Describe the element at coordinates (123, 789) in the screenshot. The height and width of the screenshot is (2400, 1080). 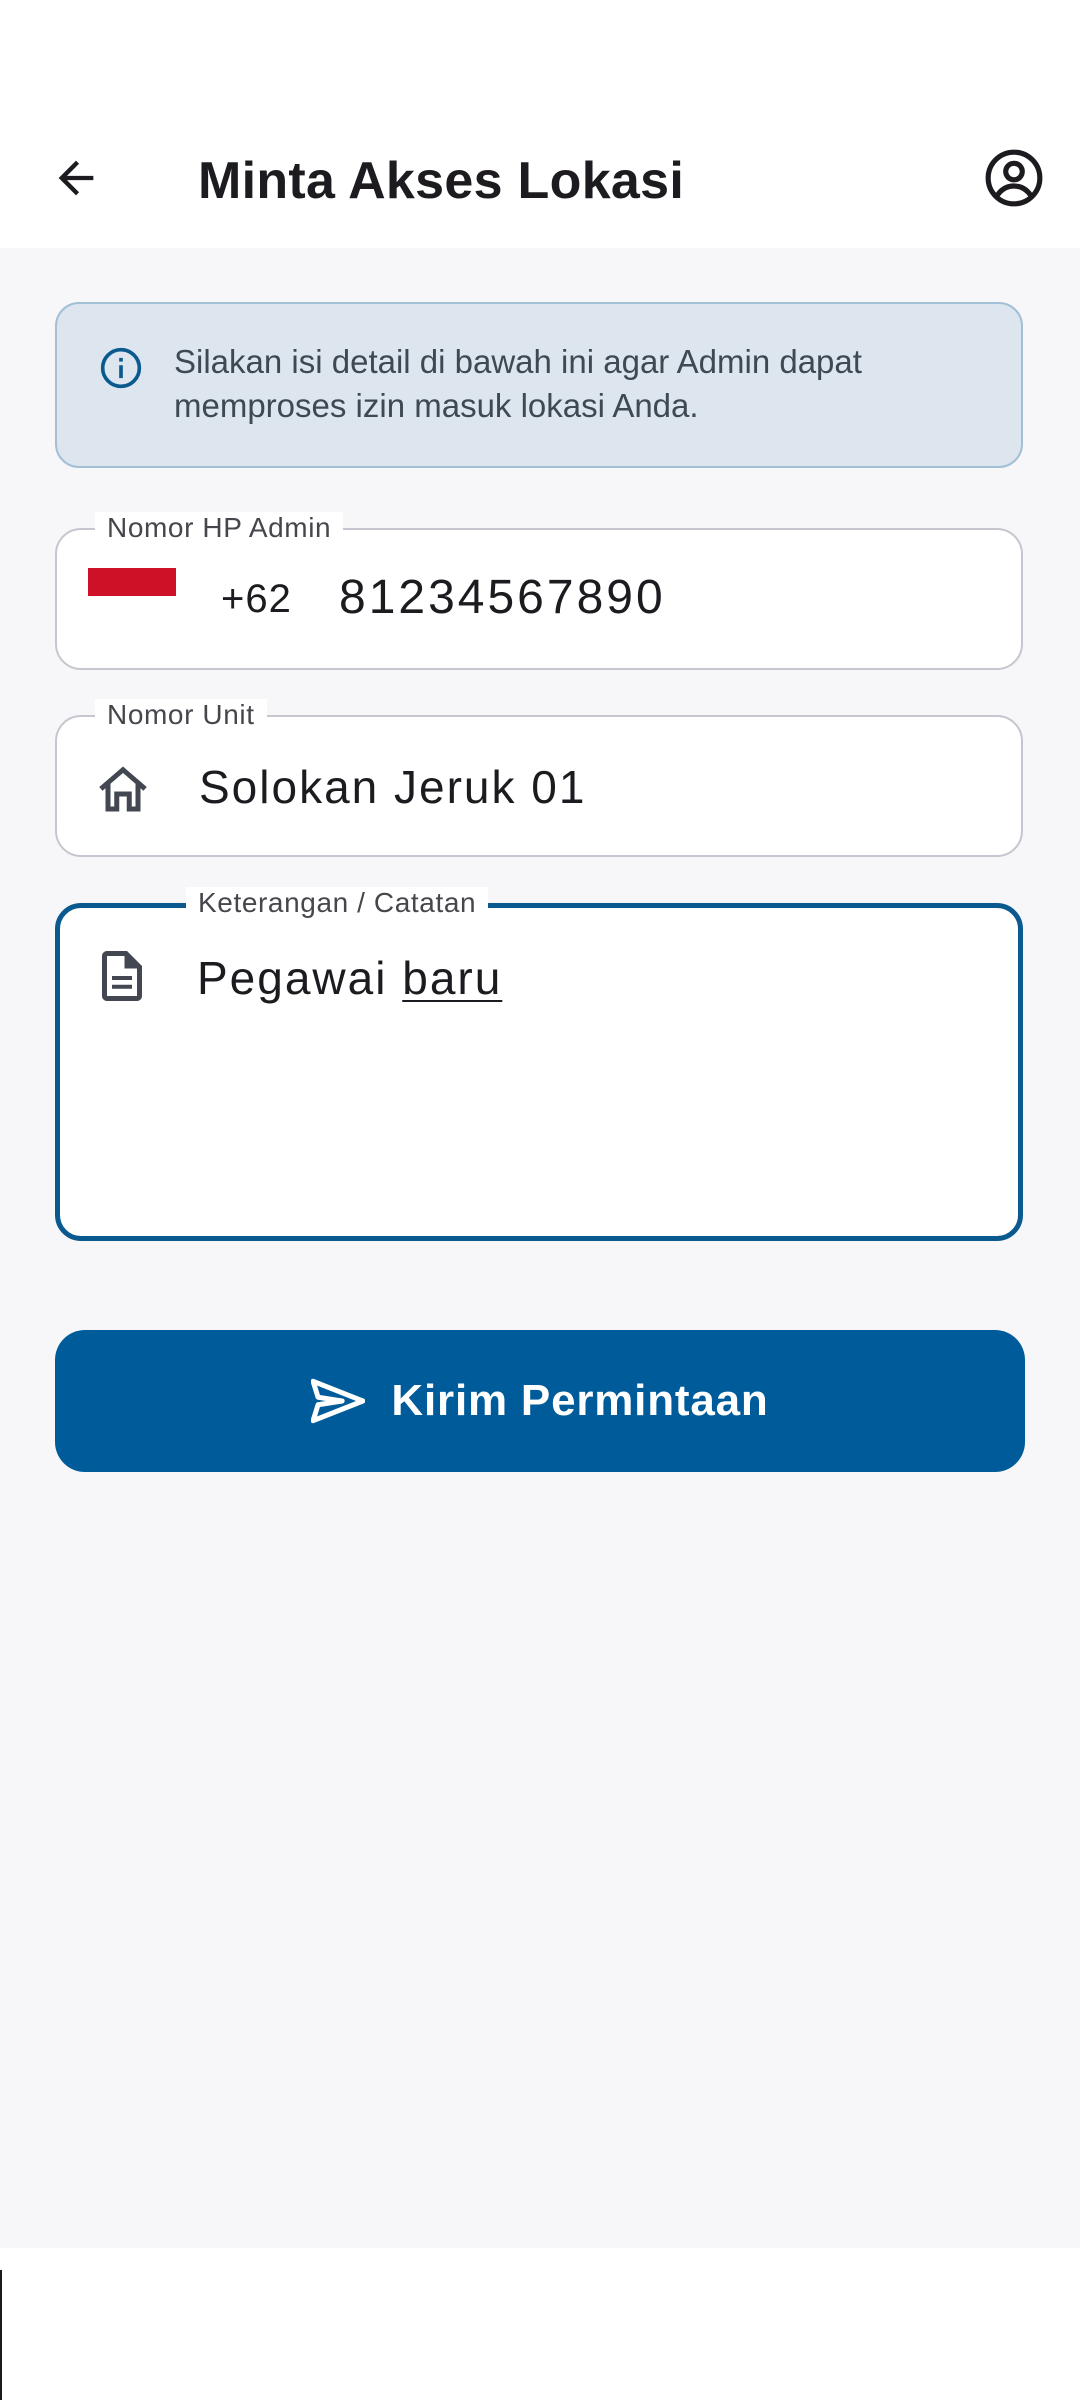
I see `home-icon` at that location.